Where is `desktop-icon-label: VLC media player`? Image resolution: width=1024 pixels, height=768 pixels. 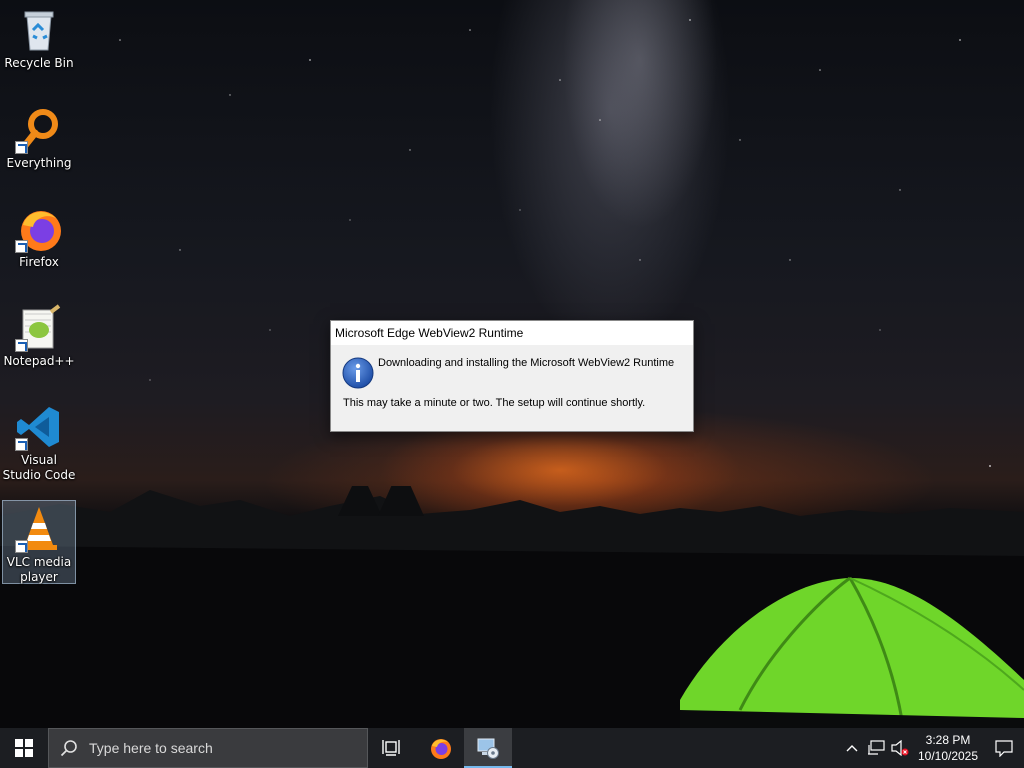
desktop-icon-label: VLC media player is located at coordinates (39, 569).